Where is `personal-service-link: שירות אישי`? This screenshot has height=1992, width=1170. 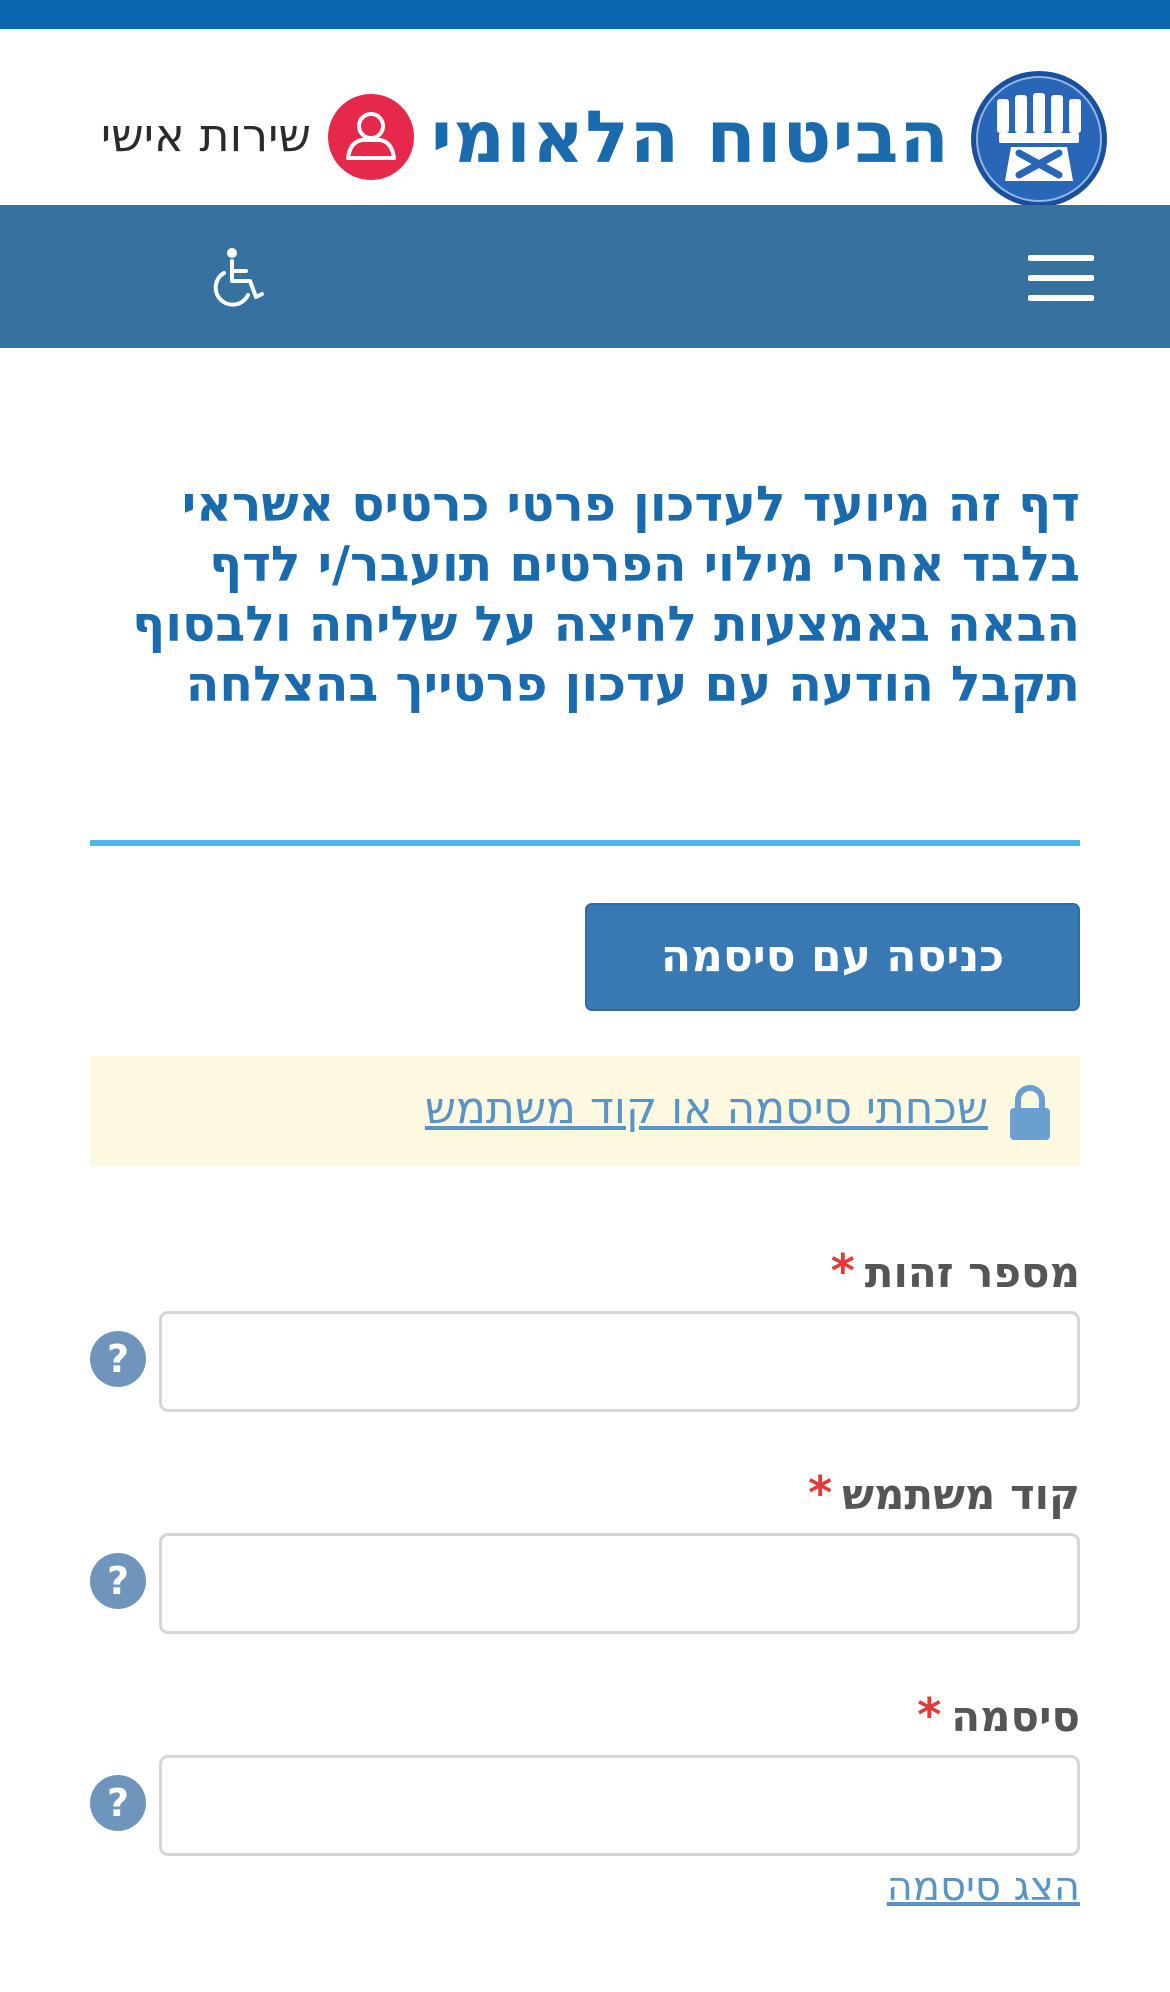 personal-service-link: שירות אישי is located at coordinates (188, 135).